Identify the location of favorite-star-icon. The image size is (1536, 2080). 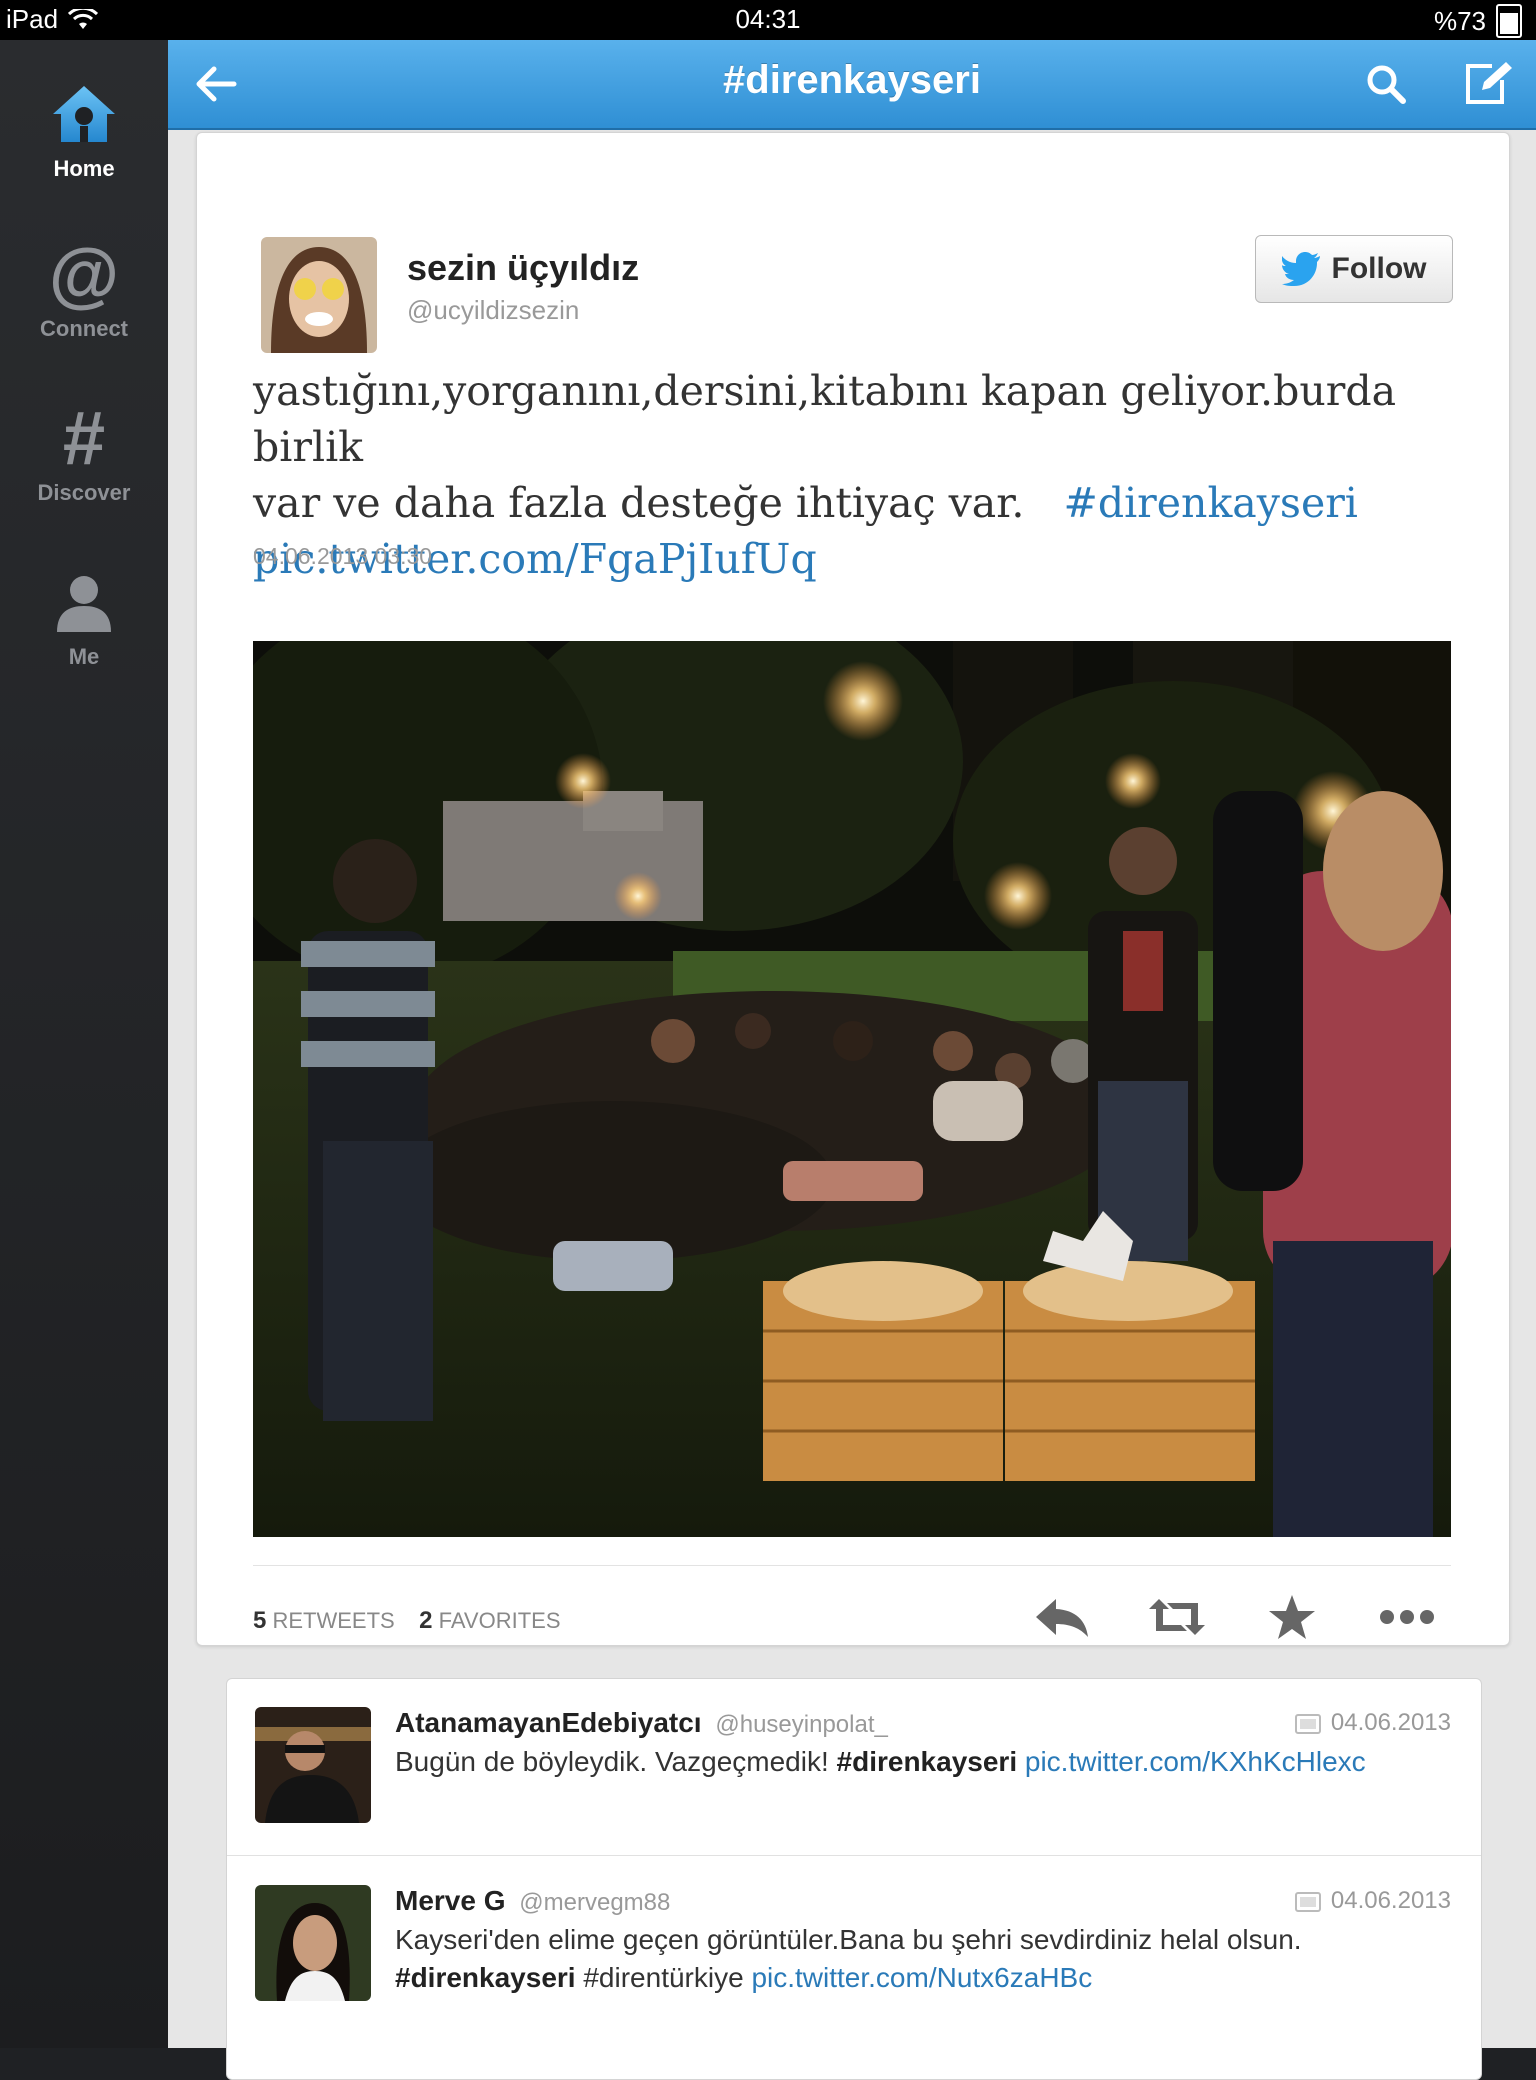
(1292, 1617).